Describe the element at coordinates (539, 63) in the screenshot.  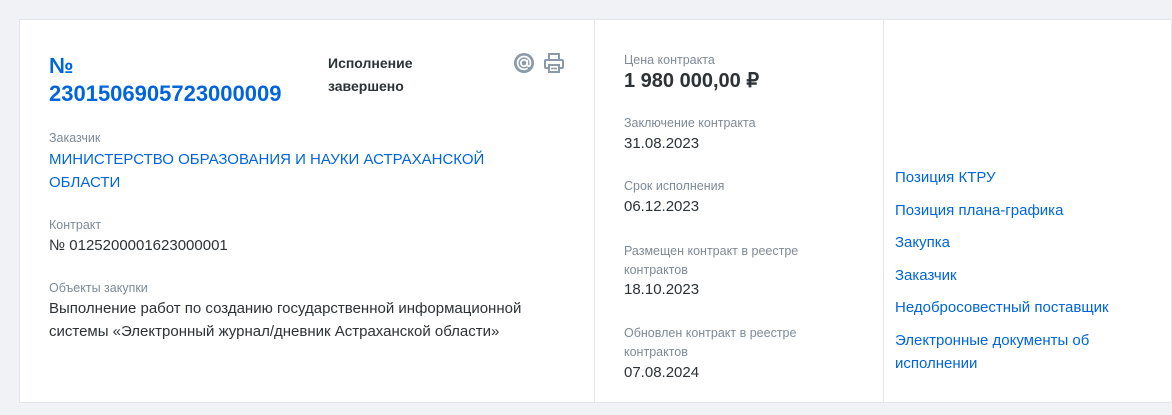
I see `card-actions` at that location.